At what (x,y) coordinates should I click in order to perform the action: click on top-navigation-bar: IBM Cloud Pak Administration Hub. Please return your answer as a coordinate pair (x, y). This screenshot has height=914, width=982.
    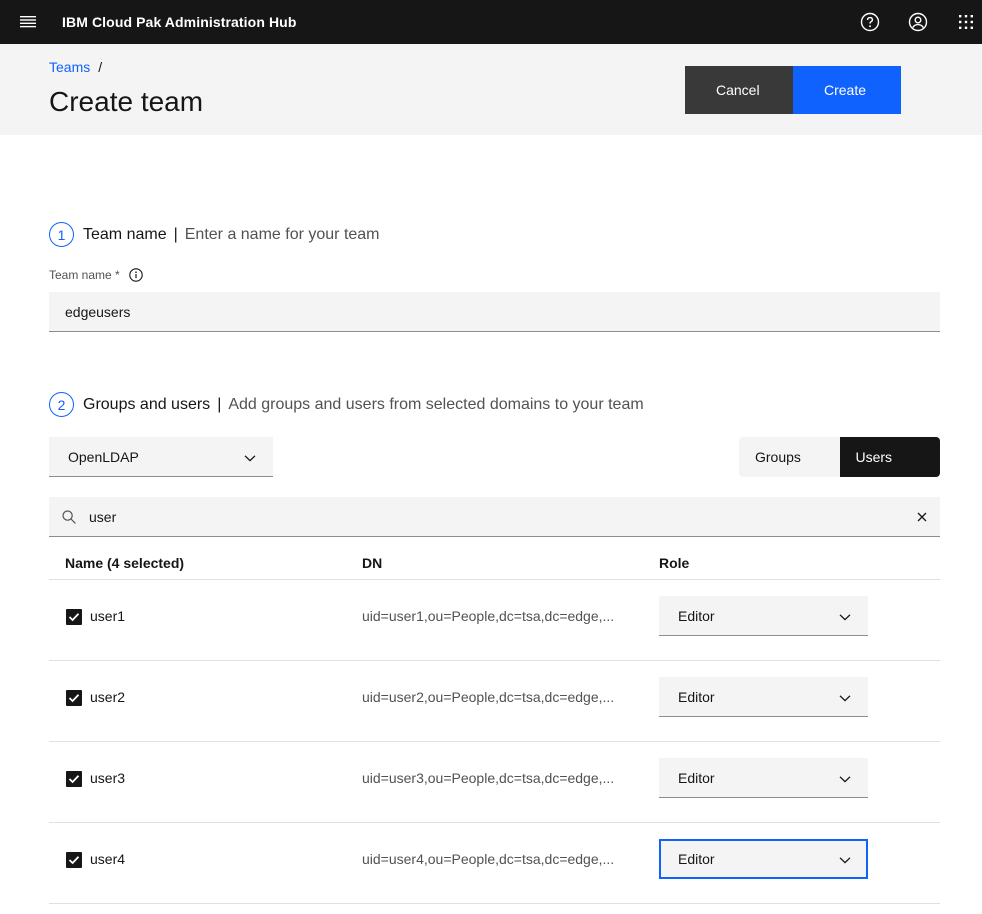
    Looking at the image, I should click on (491, 22).